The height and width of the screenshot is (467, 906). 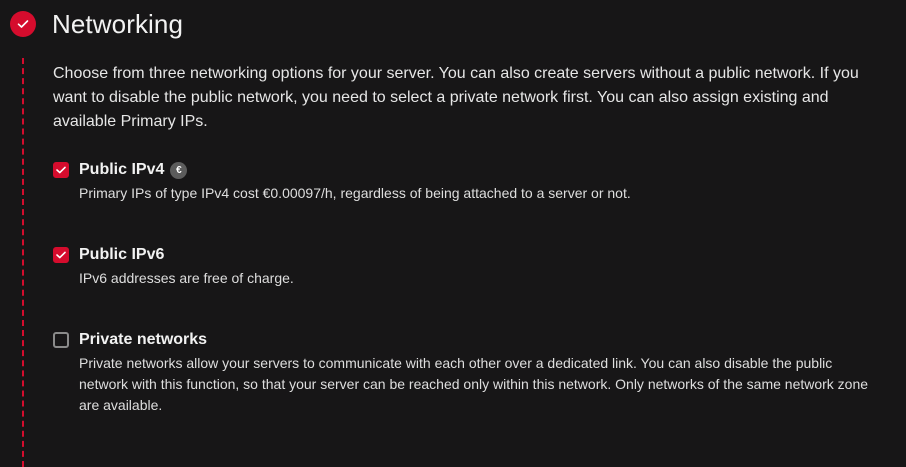 What do you see at coordinates (468, 170) in the screenshot?
I see `option-public-ipv4-header: Public IPv4 €` at bounding box center [468, 170].